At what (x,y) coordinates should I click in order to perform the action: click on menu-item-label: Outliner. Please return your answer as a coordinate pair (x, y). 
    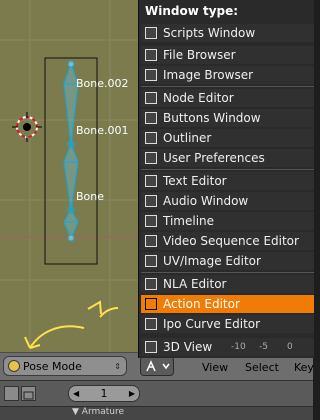
    Looking at the image, I should click on (187, 138).